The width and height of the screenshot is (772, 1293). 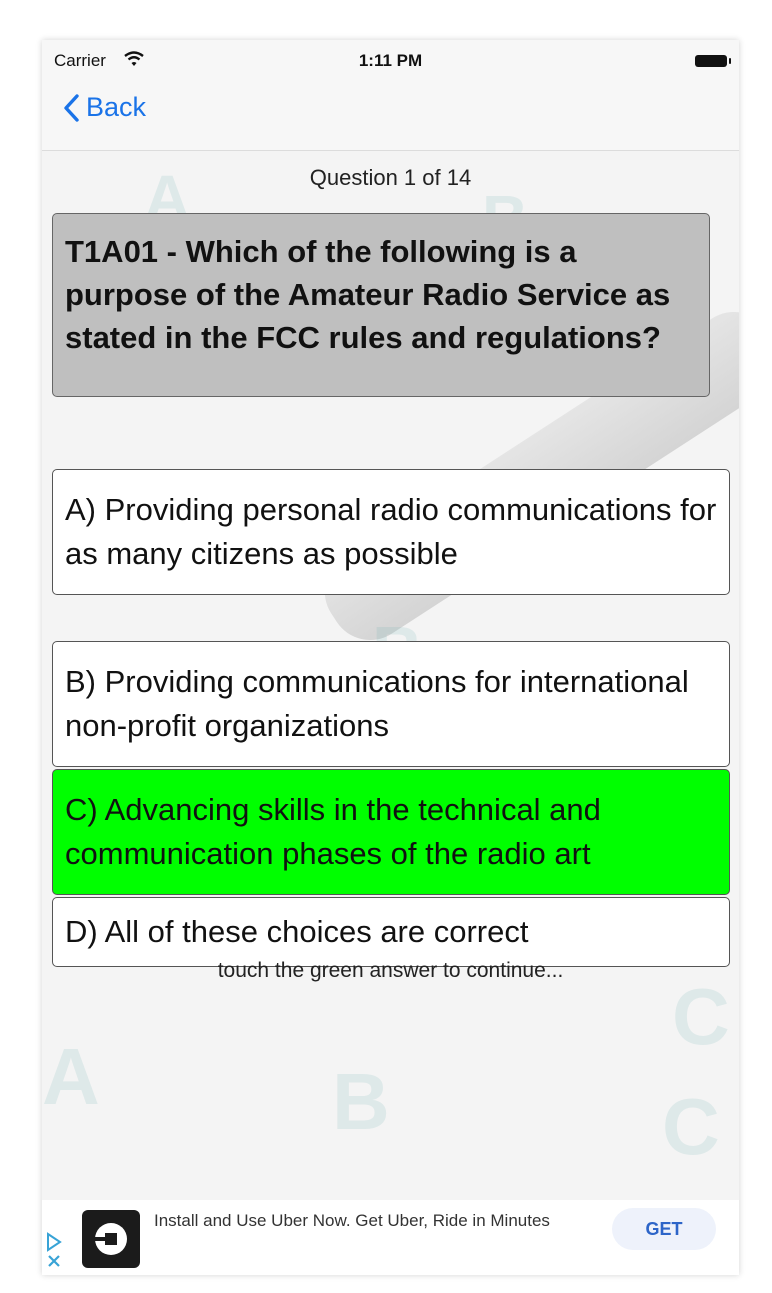 I want to click on battery-icon, so click(x=713, y=61).